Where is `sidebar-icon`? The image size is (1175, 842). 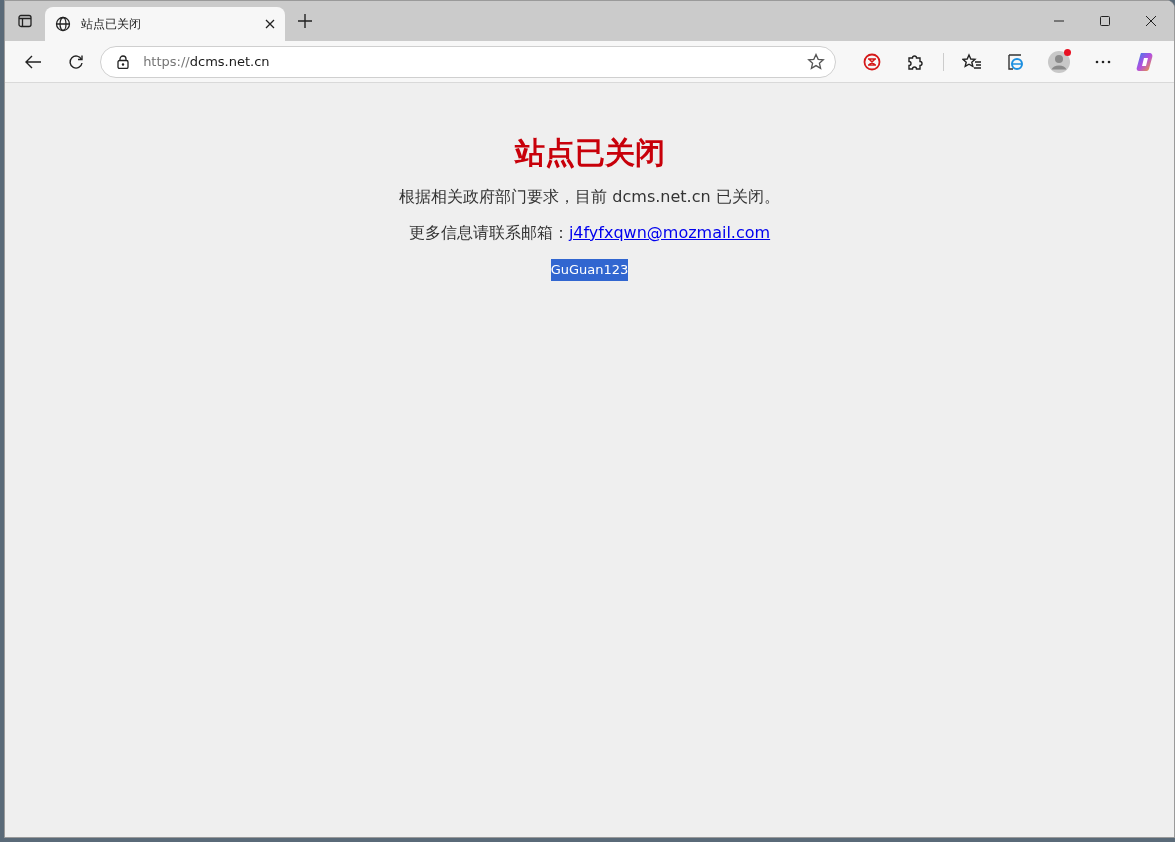 sidebar-icon is located at coordinates (25, 21).